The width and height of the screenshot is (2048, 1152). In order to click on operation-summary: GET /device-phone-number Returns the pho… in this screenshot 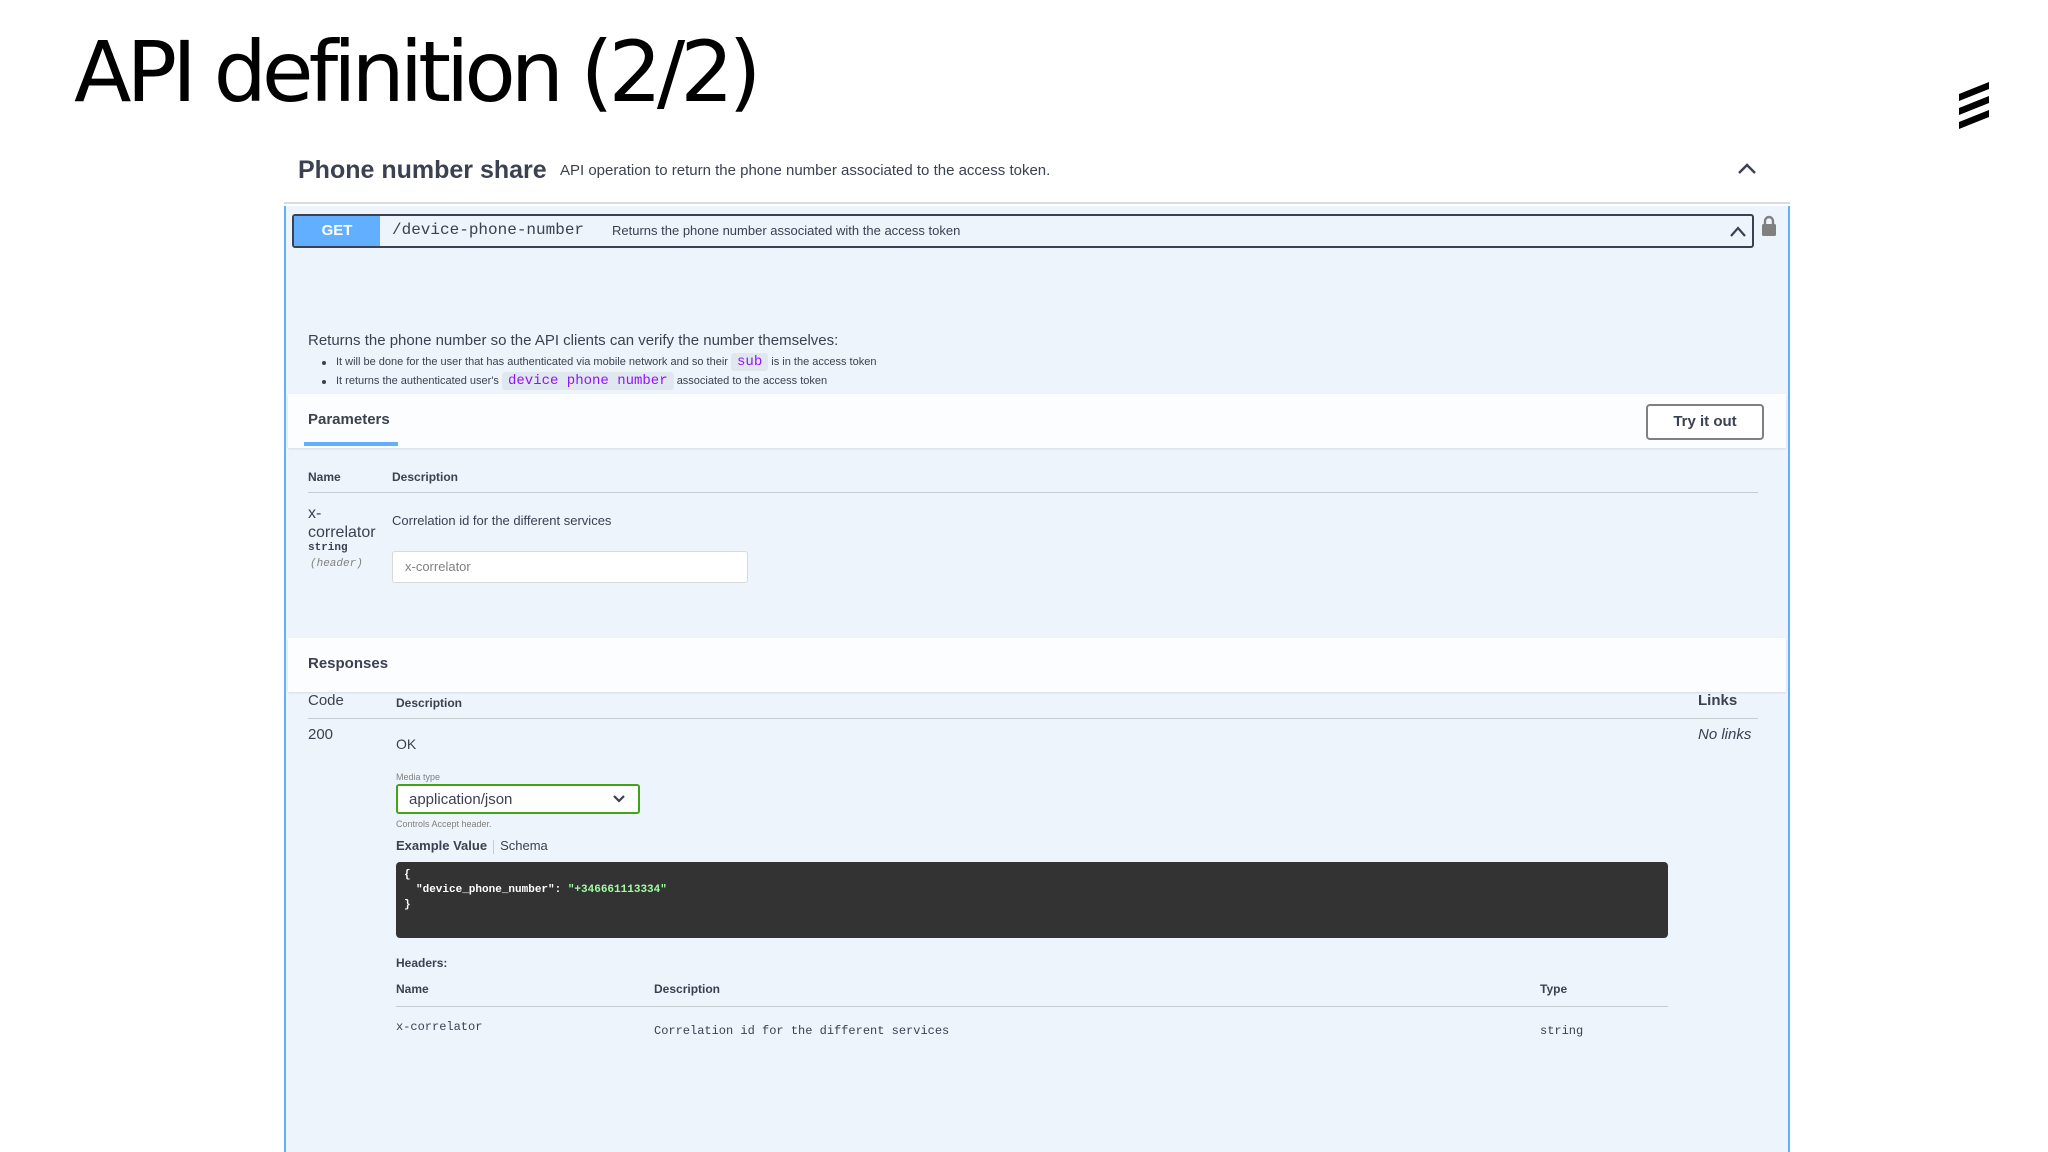, I will do `click(1023, 231)`.